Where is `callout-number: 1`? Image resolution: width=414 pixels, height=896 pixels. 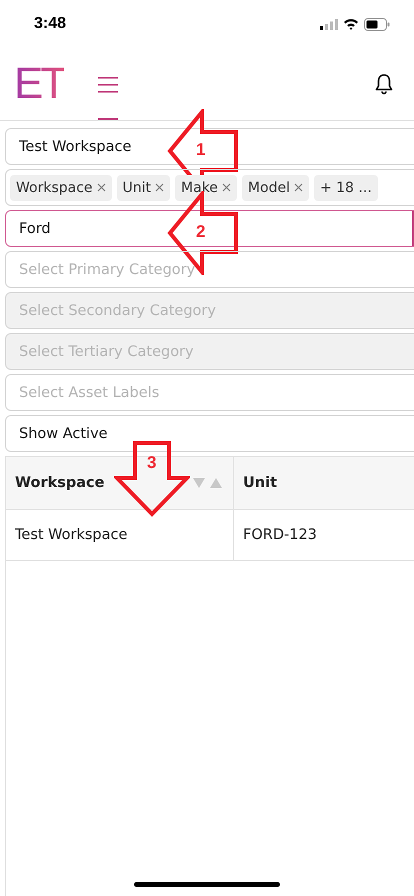 callout-number: 1 is located at coordinates (201, 150).